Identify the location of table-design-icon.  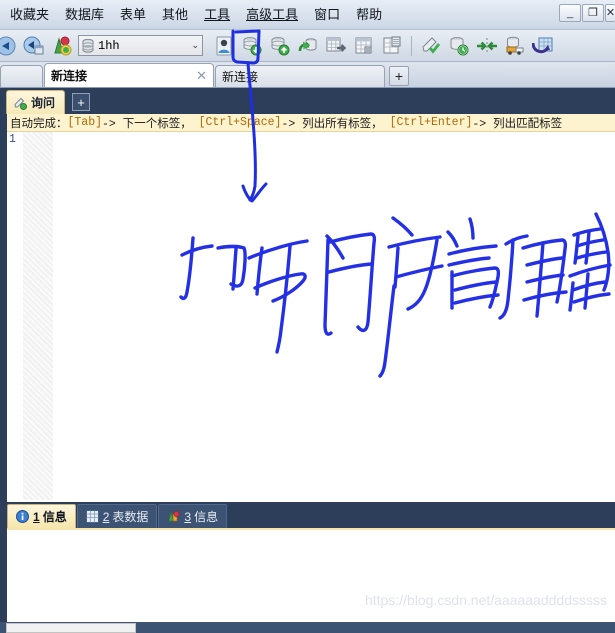
(392, 46).